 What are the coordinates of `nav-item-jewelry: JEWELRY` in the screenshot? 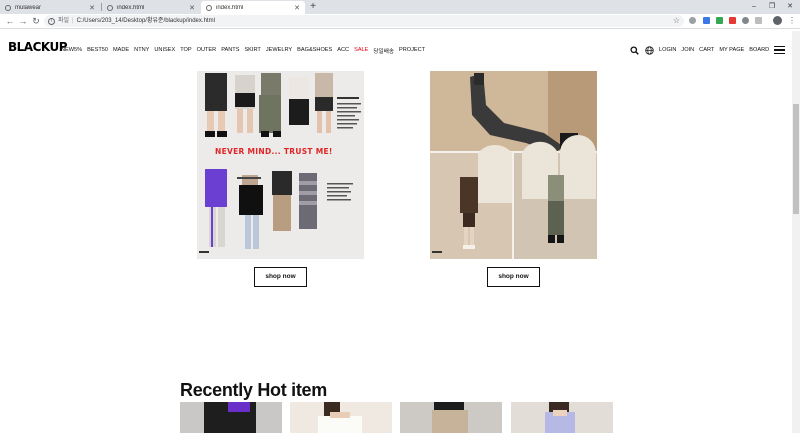 It's located at (279, 51).